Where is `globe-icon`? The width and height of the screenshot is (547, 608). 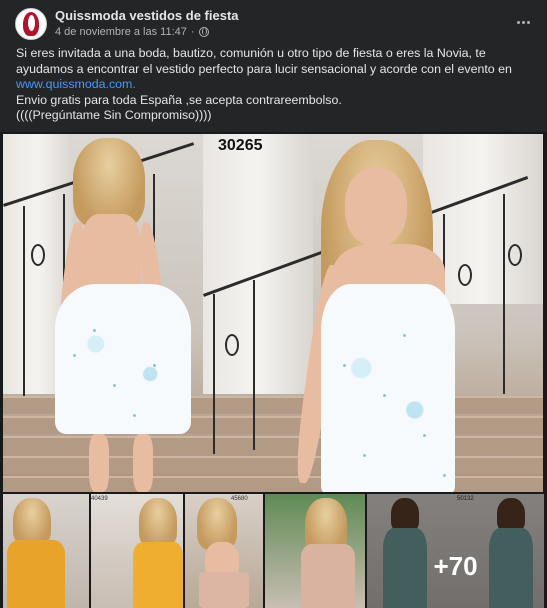
globe-icon is located at coordinates (203, 32).